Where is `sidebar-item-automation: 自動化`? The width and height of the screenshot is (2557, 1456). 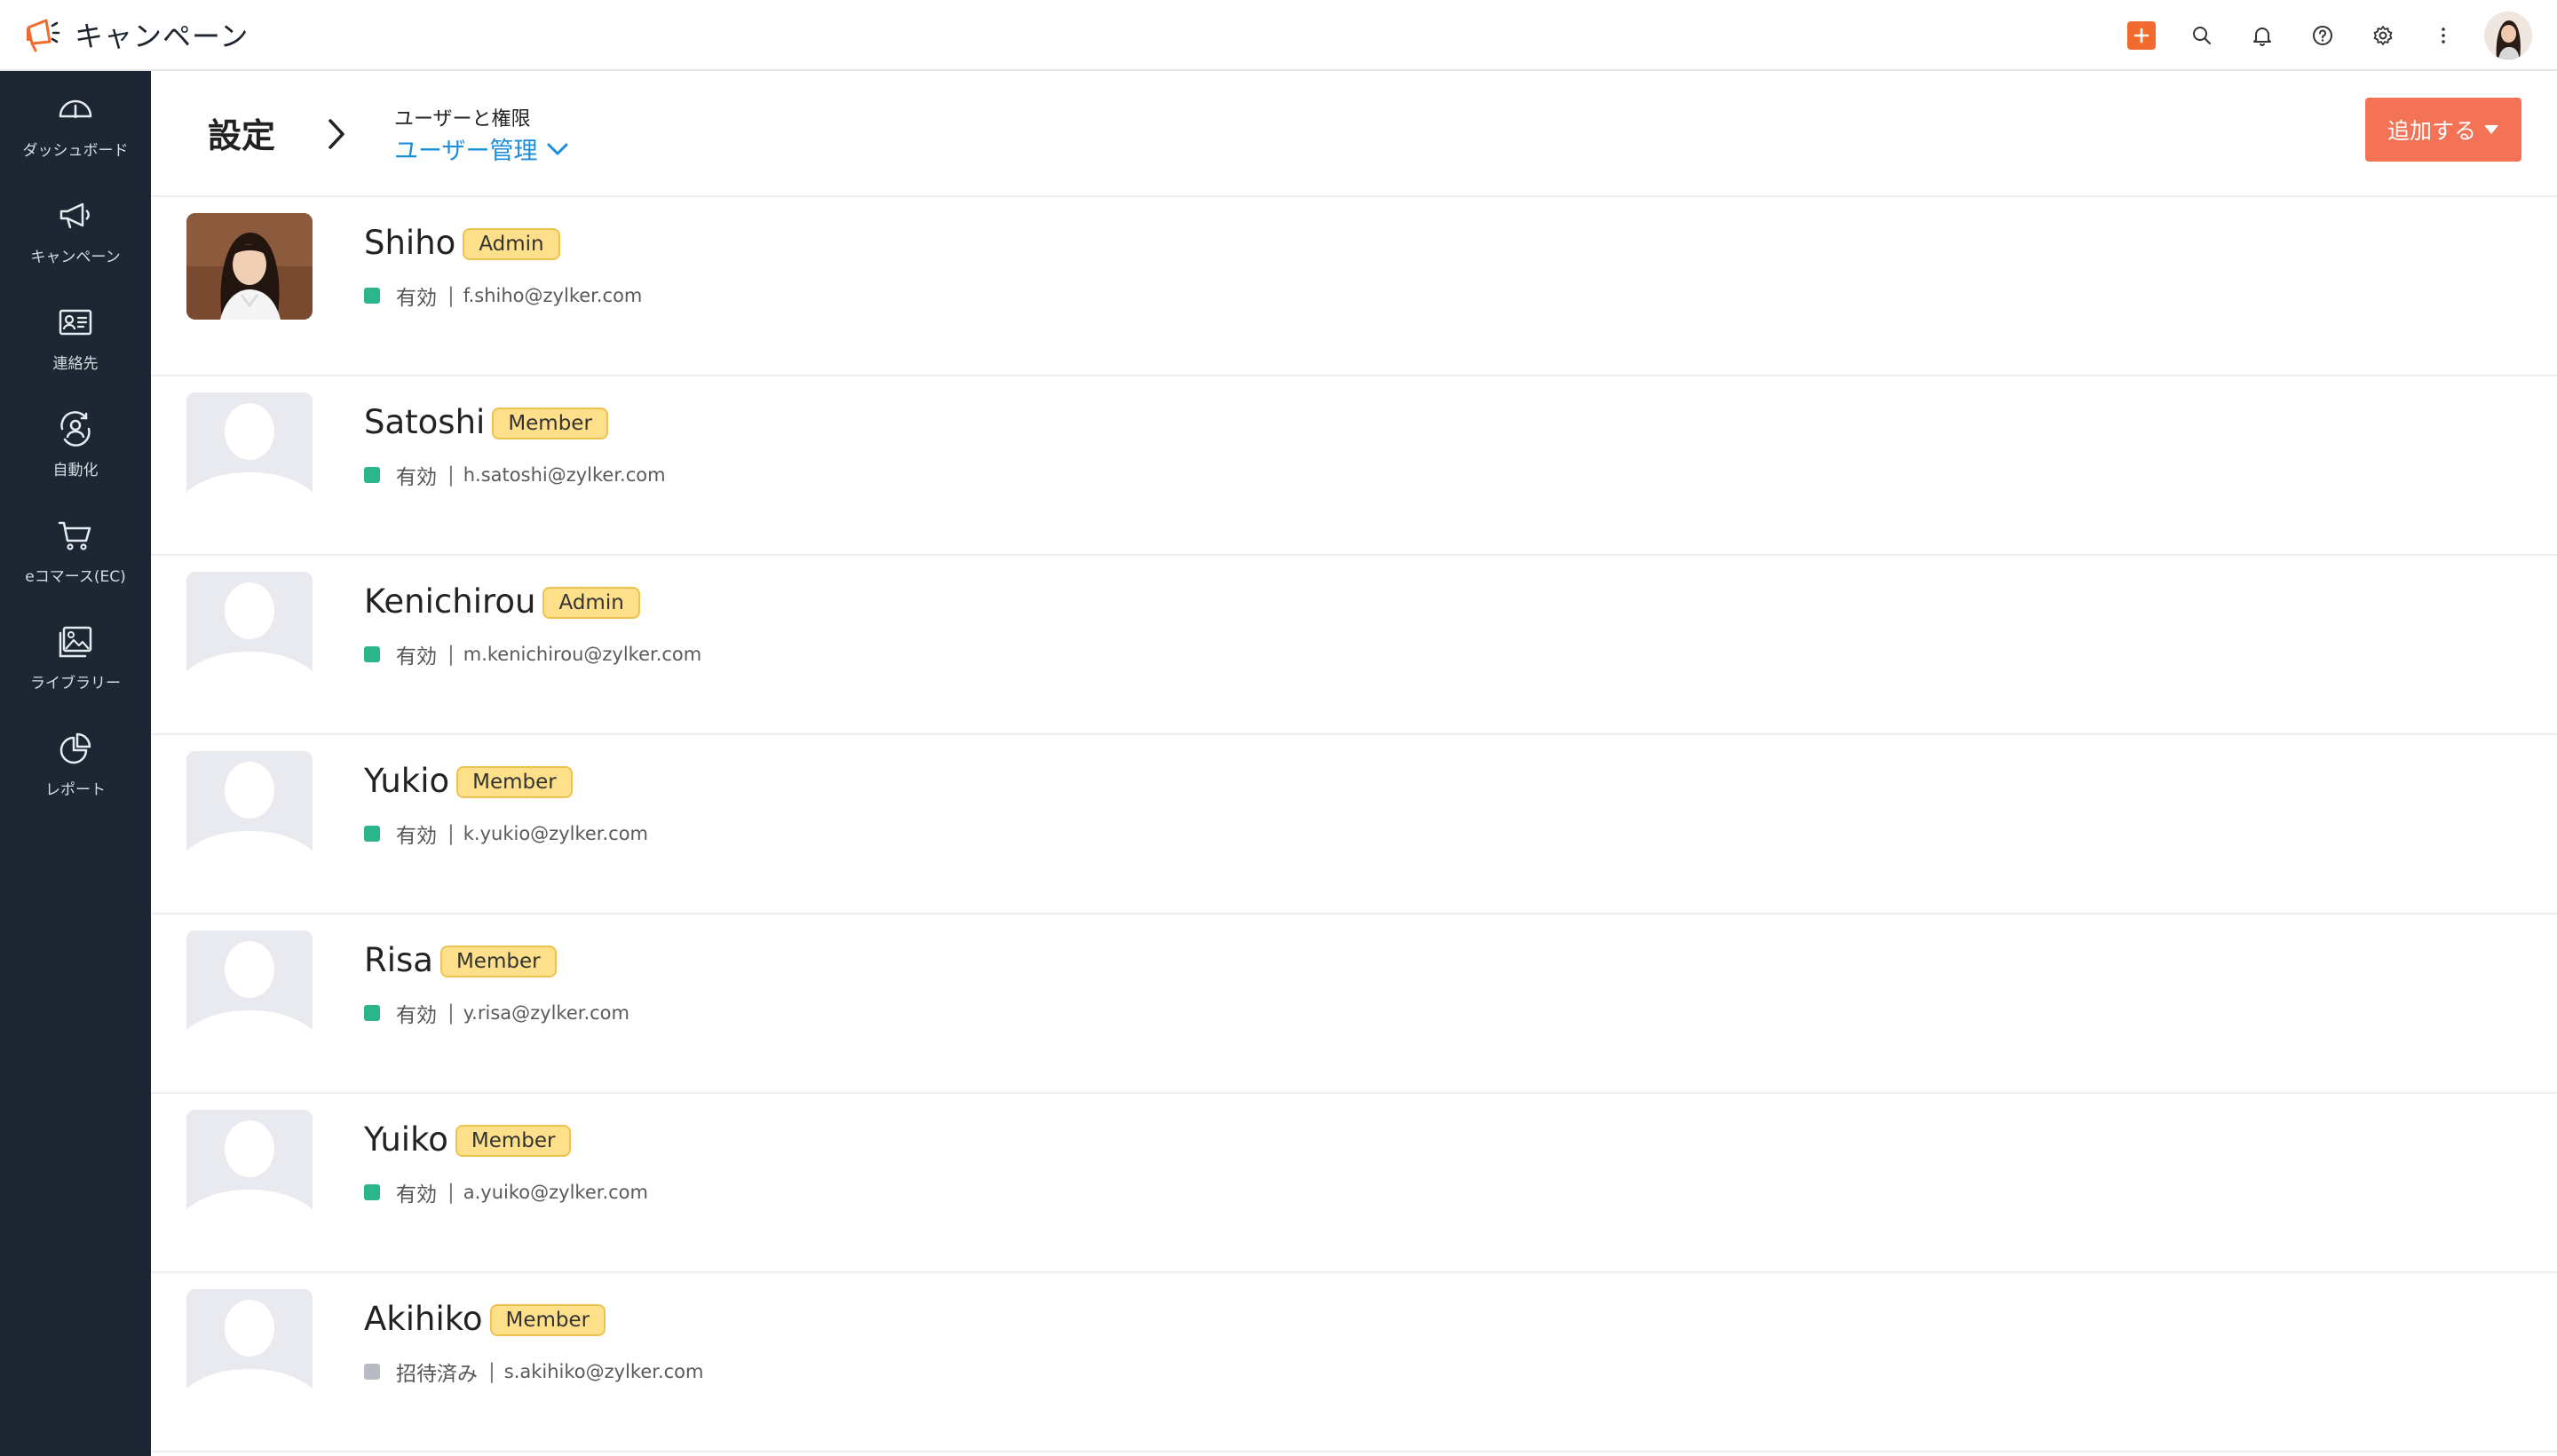 sidebar-item-automation: 自動化 is located at coordinates (75, 444).